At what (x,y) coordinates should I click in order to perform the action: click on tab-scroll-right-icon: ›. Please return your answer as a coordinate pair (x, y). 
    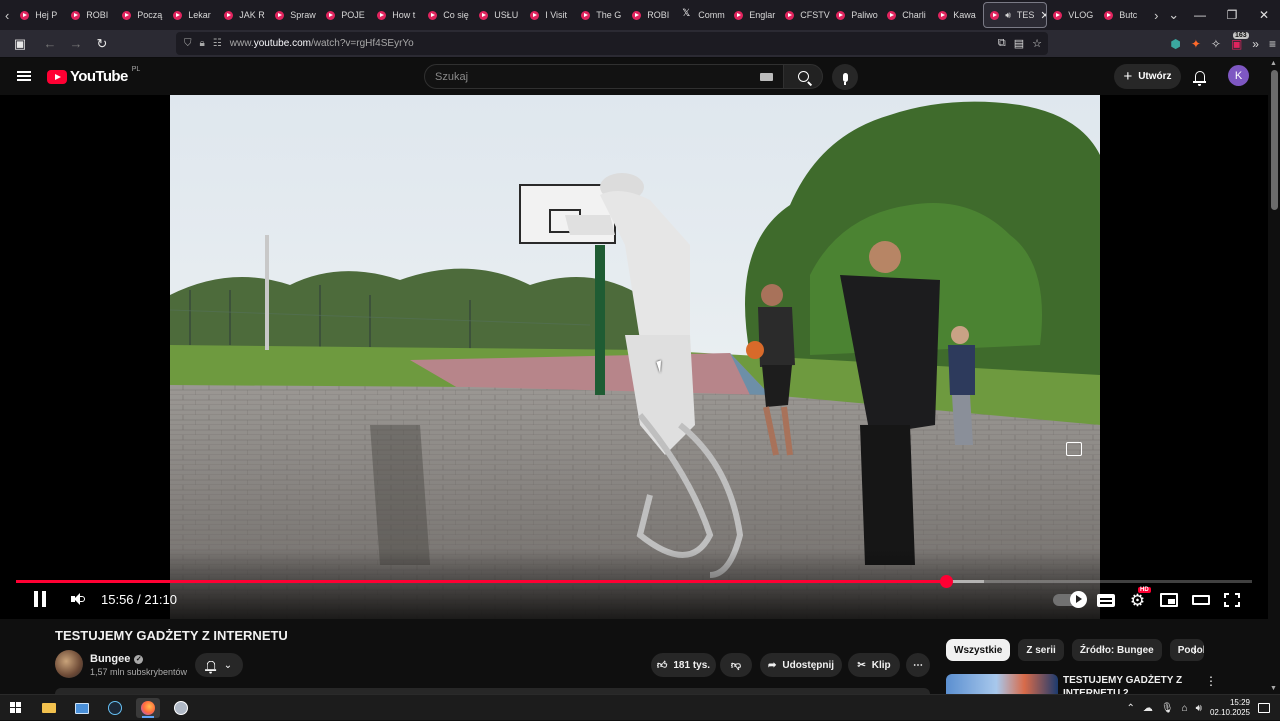
    Looking at the image, I should click on (1156, 15).